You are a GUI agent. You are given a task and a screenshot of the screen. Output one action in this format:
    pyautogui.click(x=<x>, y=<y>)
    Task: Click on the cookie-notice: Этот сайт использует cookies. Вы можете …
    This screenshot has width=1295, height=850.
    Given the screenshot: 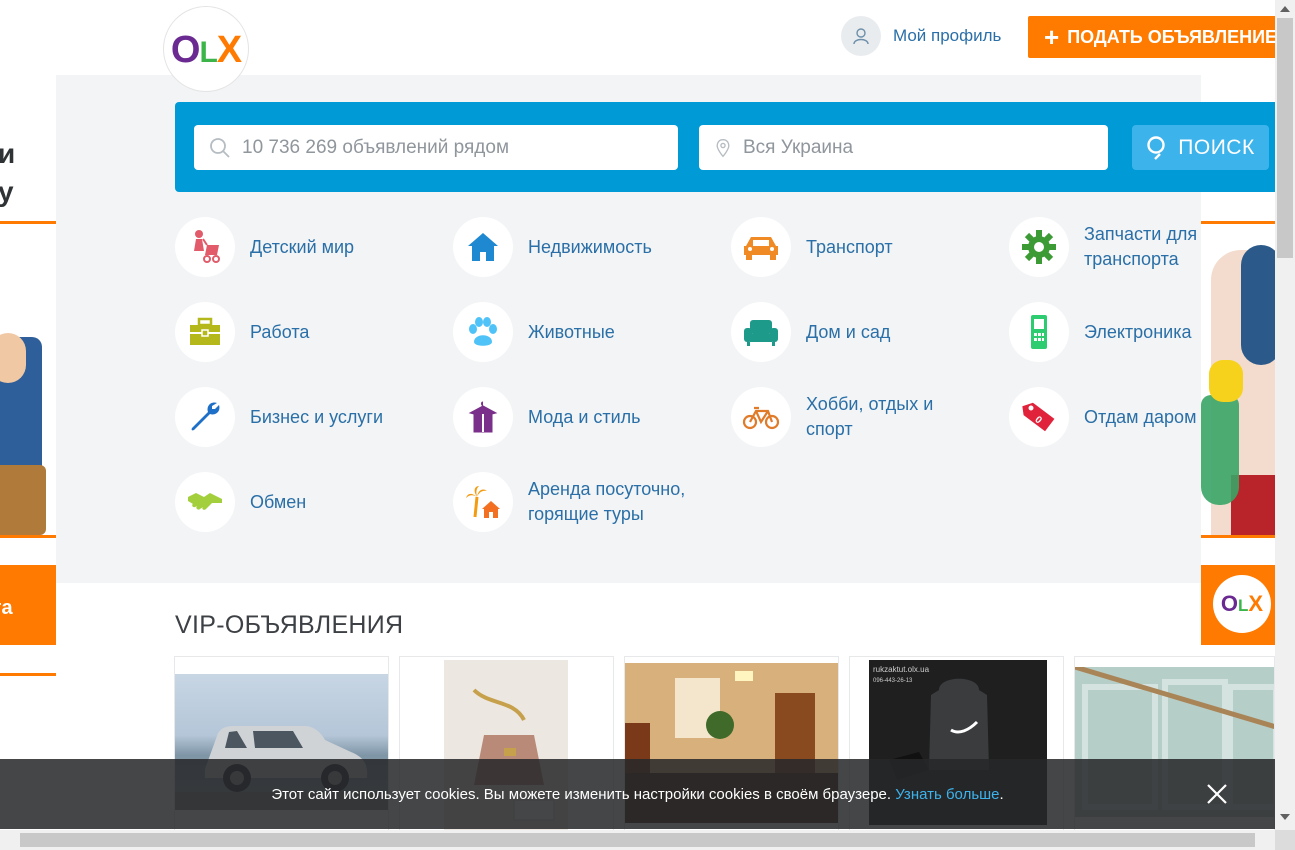 What is the action you would take?
    pyautogui.click(x=637, y=794)
    